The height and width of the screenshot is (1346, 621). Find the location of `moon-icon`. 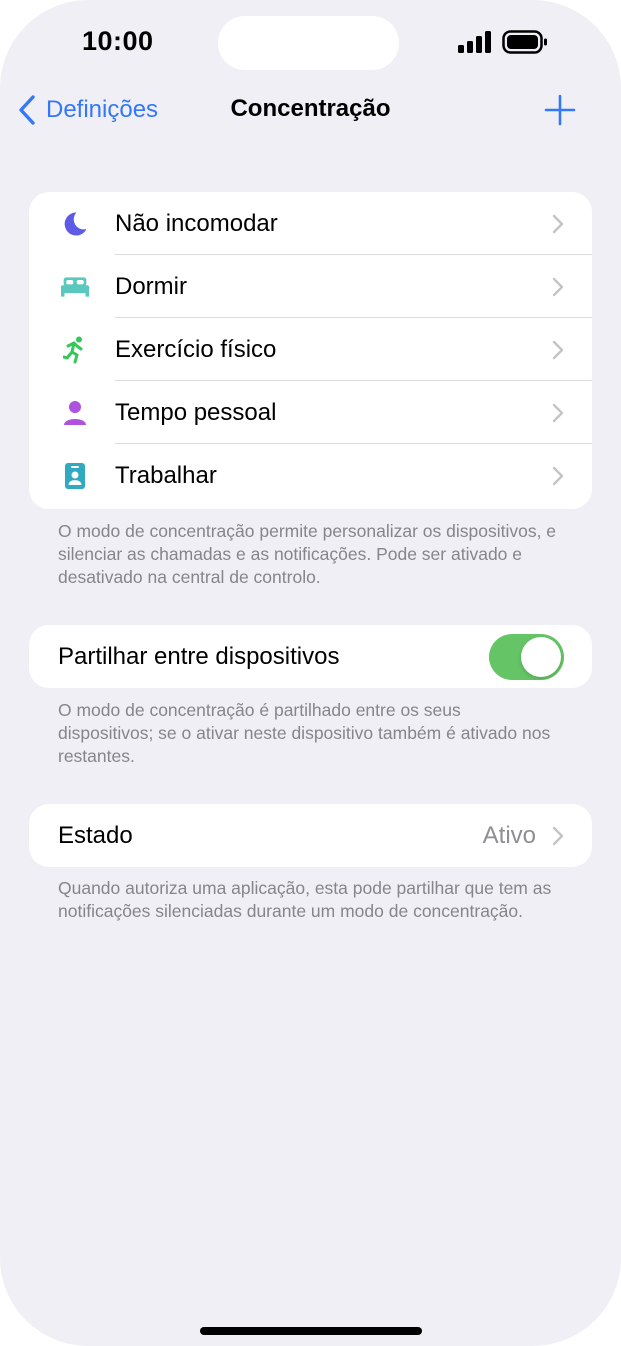

moon-icon is located at coordinates (75, 224).